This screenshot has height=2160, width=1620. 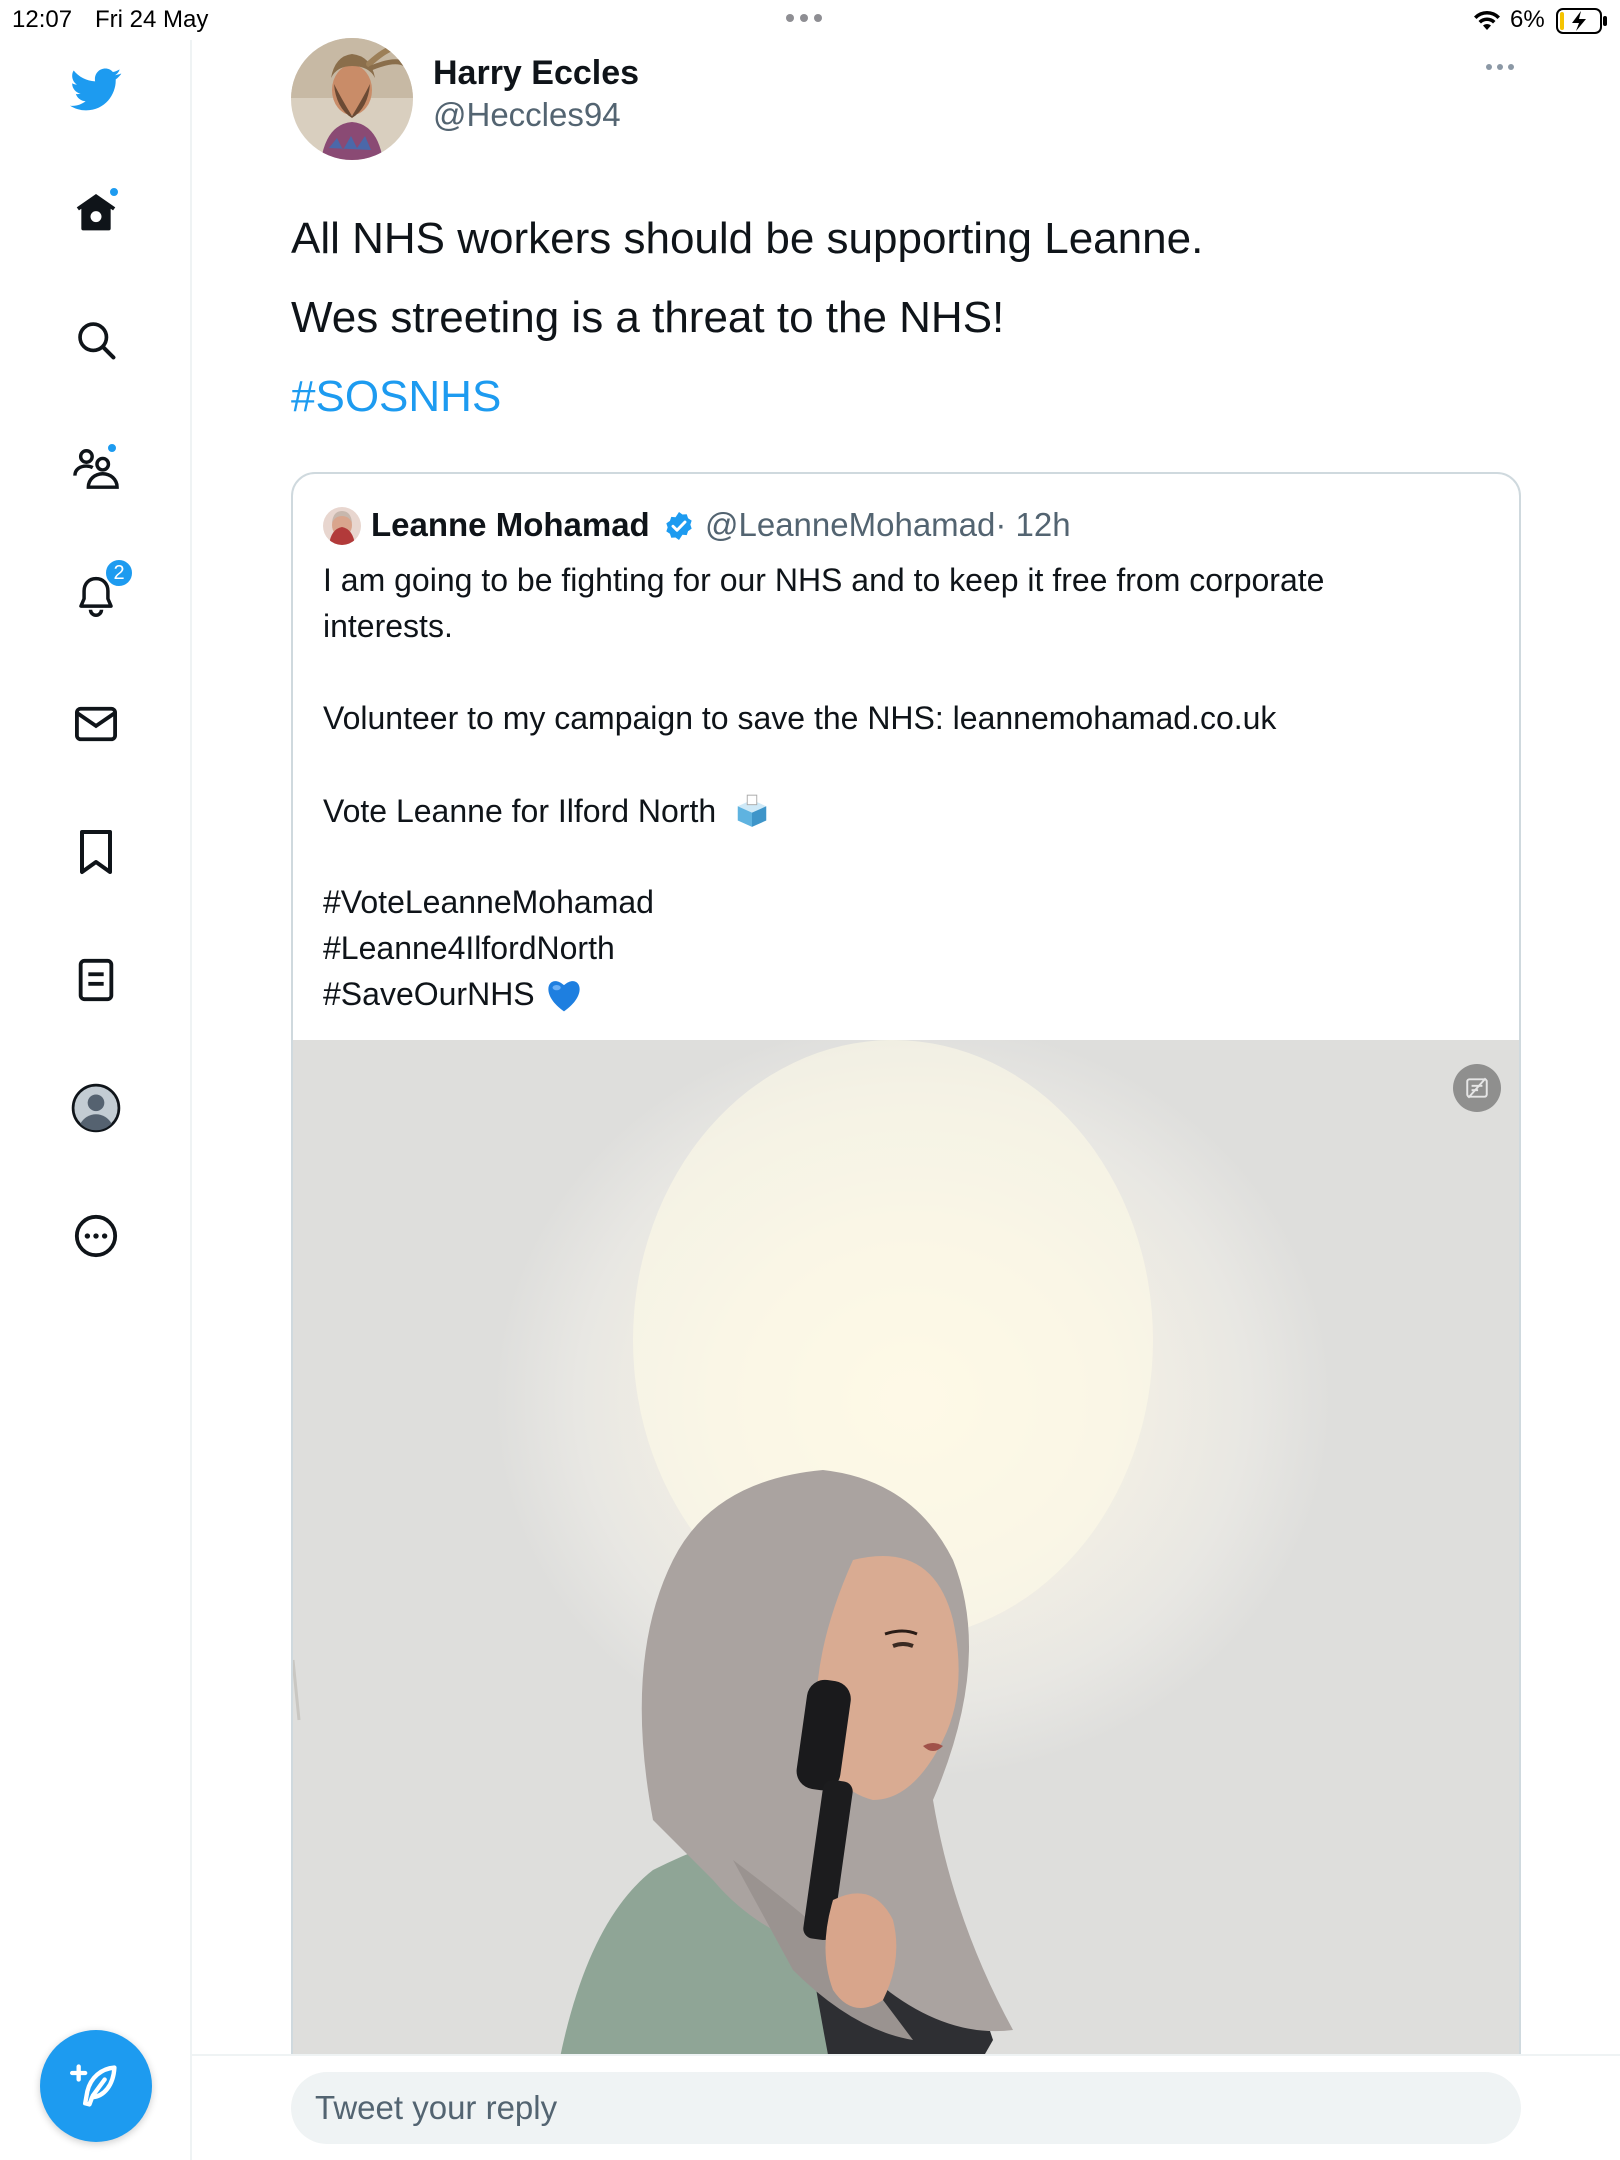 I want to click on reply-input, so click(x=906, y=2108).